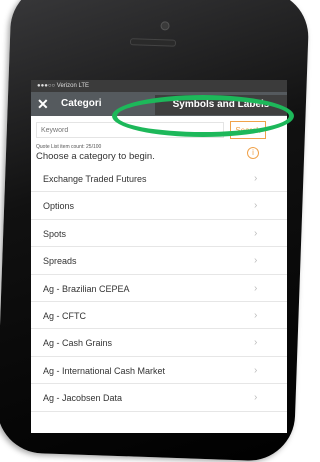  Describe the element at coordinates (203, 116) in the screenshot. I see `highlight-oval` at that location.